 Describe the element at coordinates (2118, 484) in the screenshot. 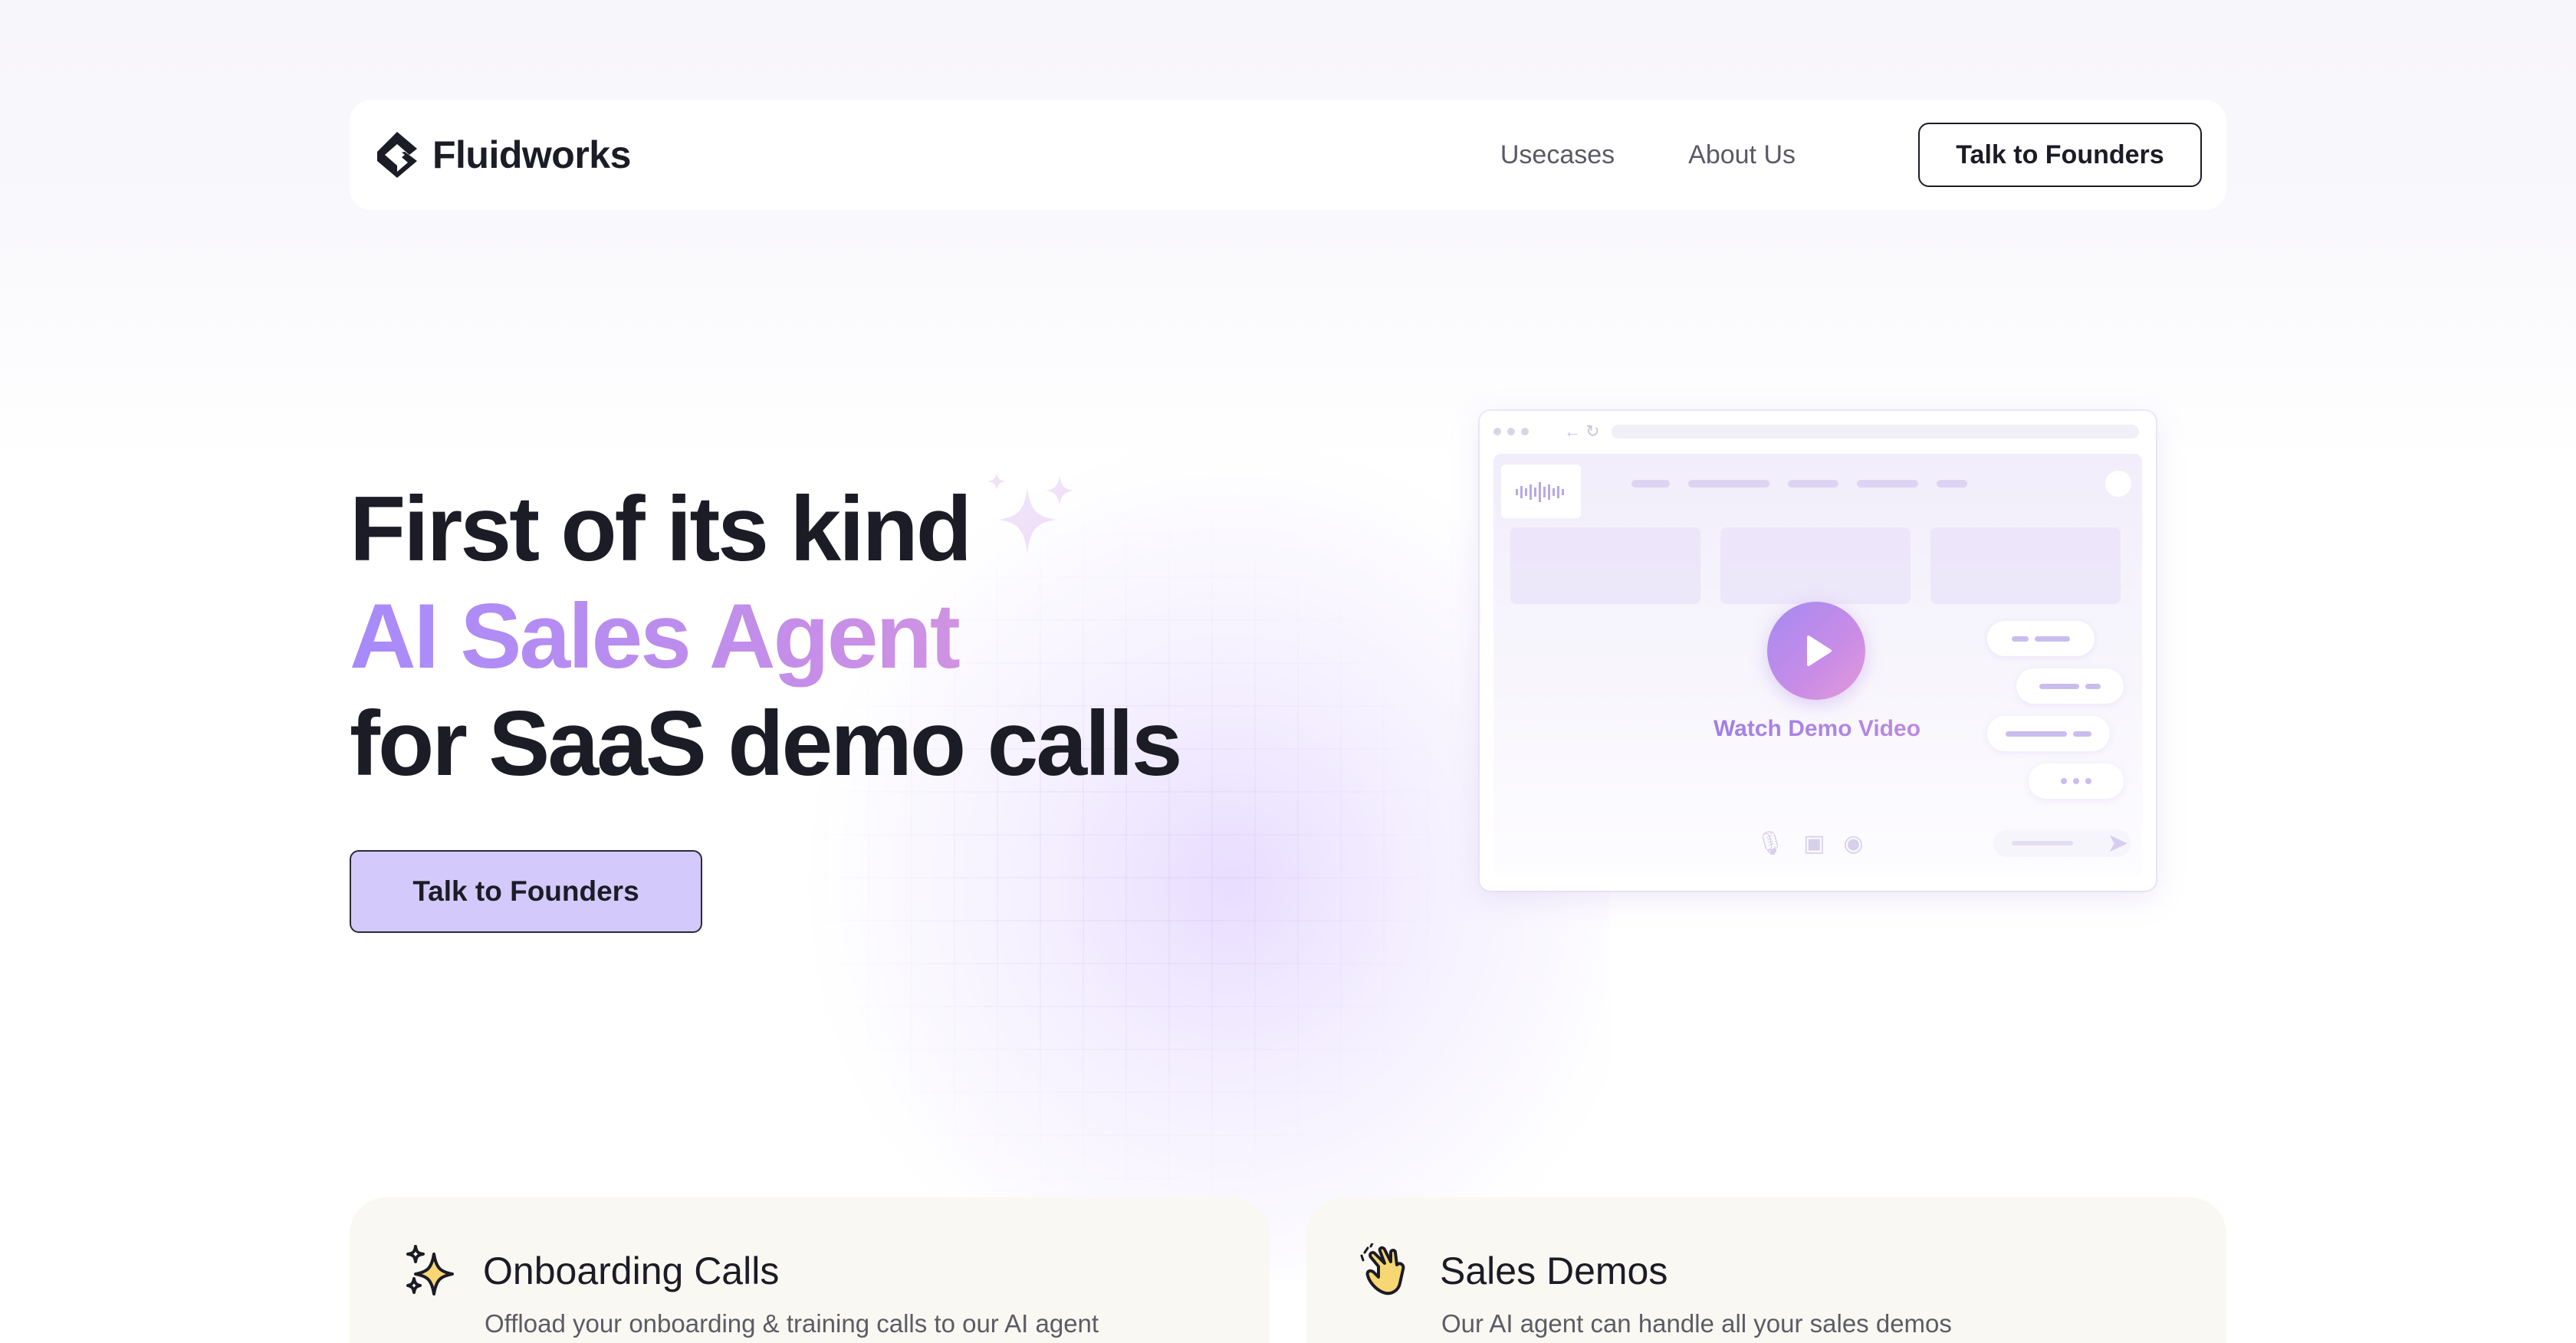

I see `avatar` at that location.